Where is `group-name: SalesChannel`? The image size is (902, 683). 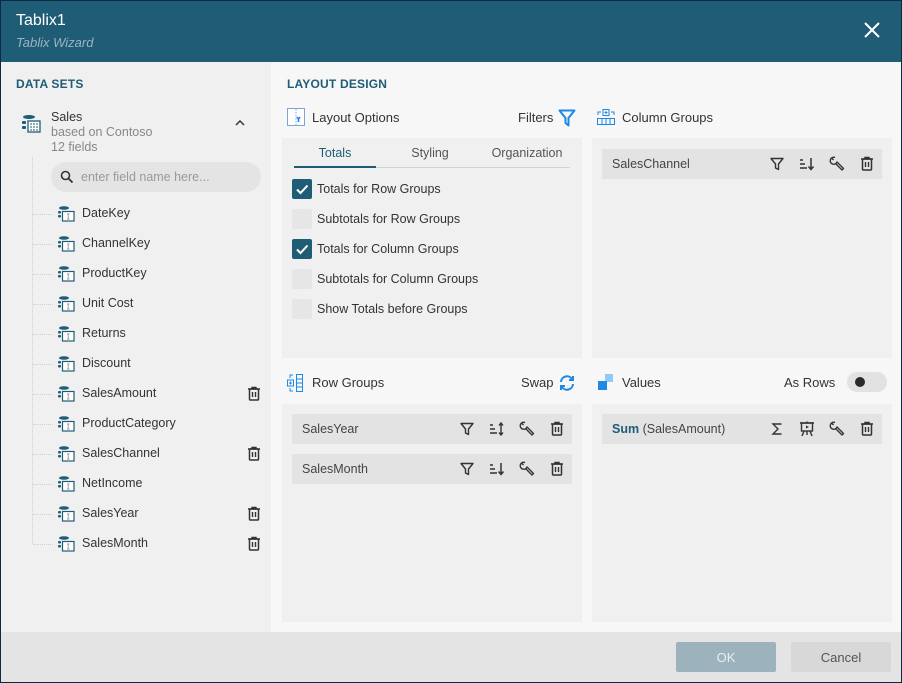
group-name: SalesChannel is located at coordinates (651, 164).